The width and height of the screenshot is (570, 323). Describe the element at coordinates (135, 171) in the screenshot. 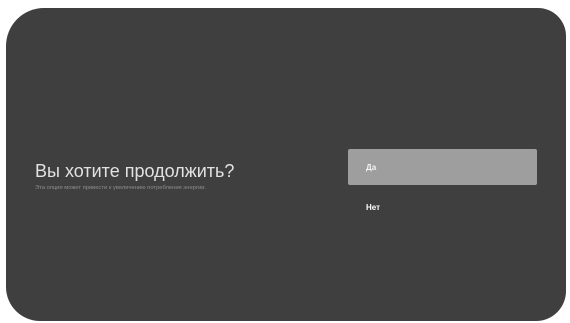

I see `dialog-title: Вы хотите продолжить?` at that location.